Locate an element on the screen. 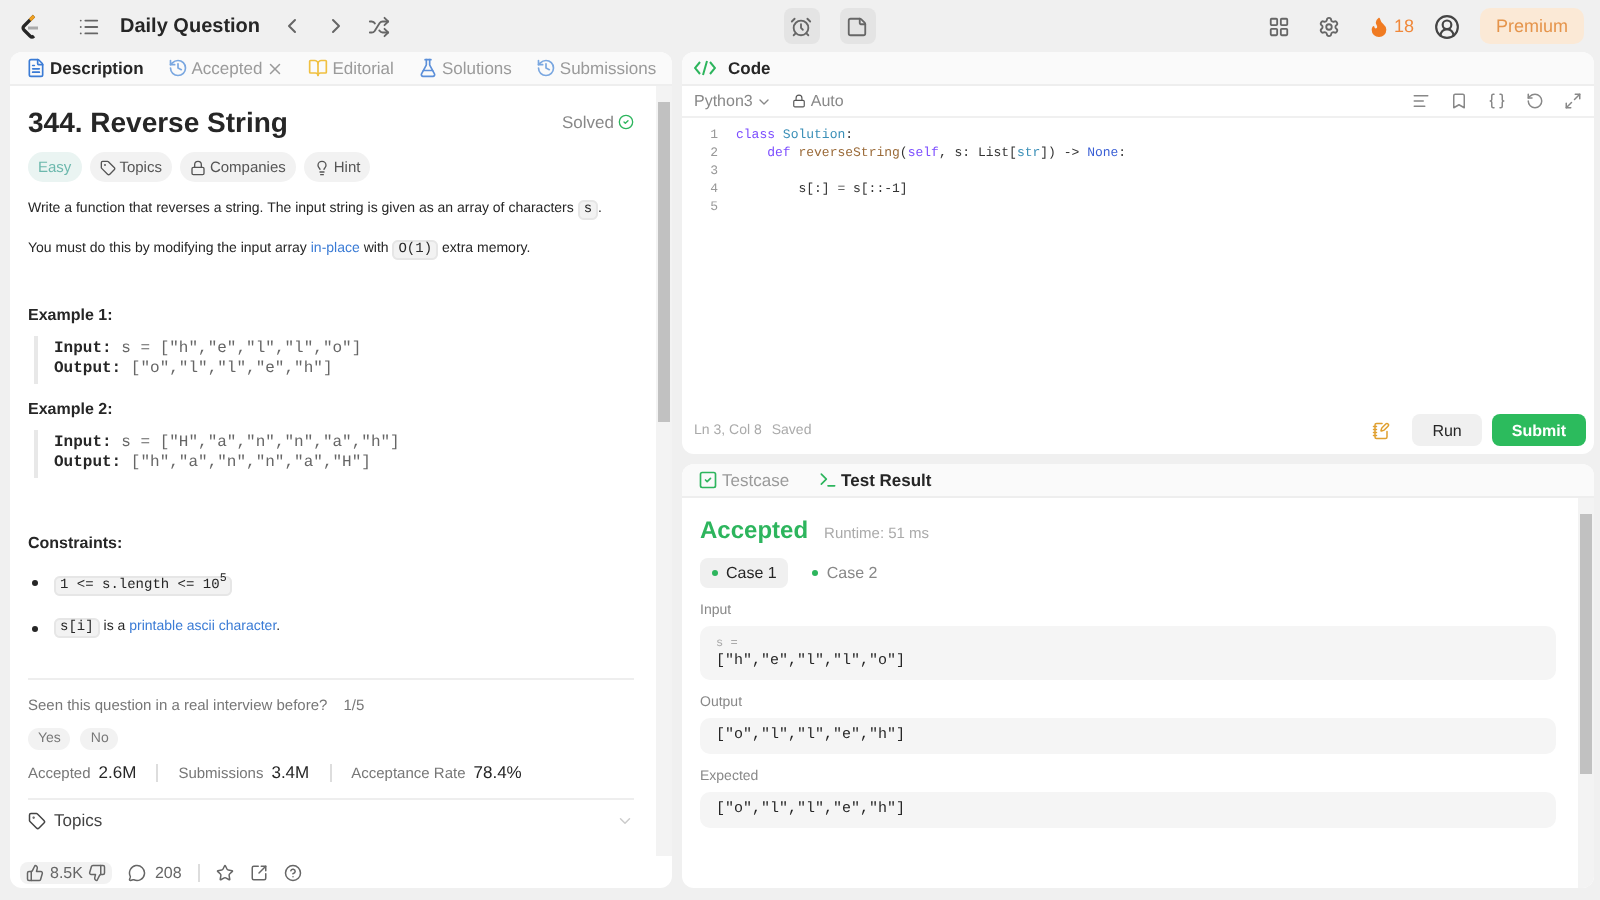  note-button is located at coordinates (857, 26).